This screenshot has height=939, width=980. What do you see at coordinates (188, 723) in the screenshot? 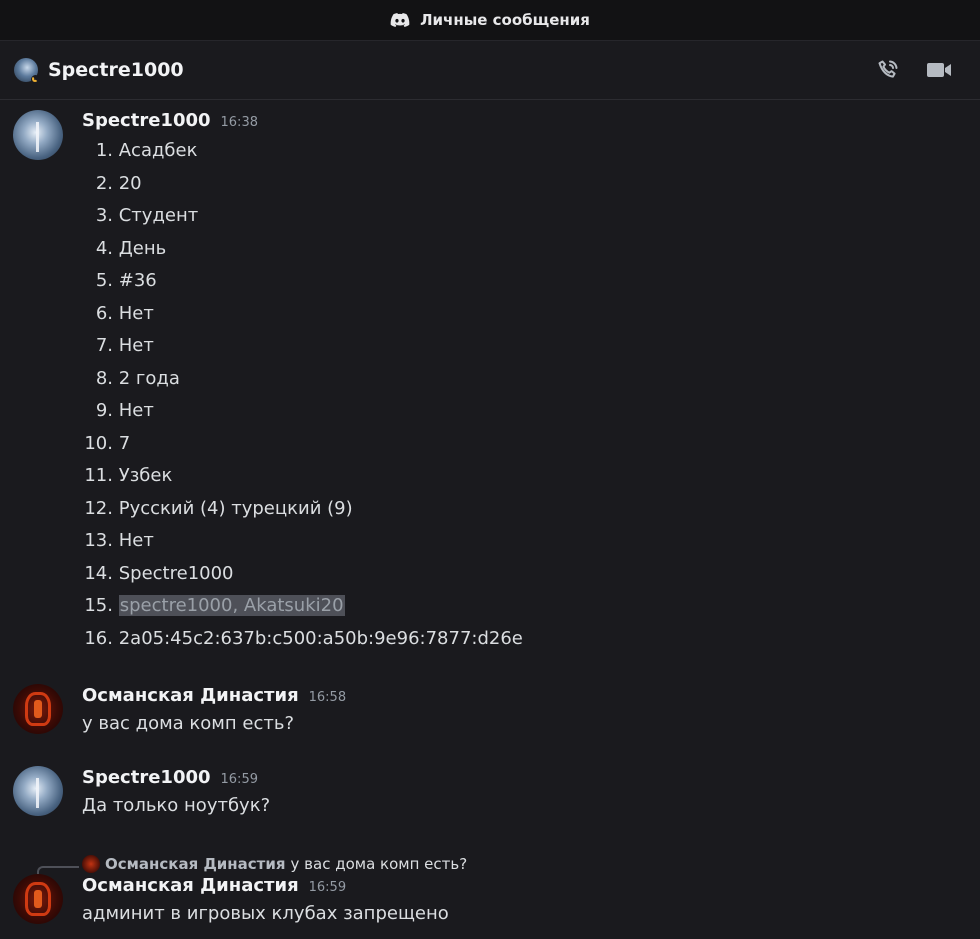
I see `message-text: у вас дома комп есть?` at bounding box center [188, 723].